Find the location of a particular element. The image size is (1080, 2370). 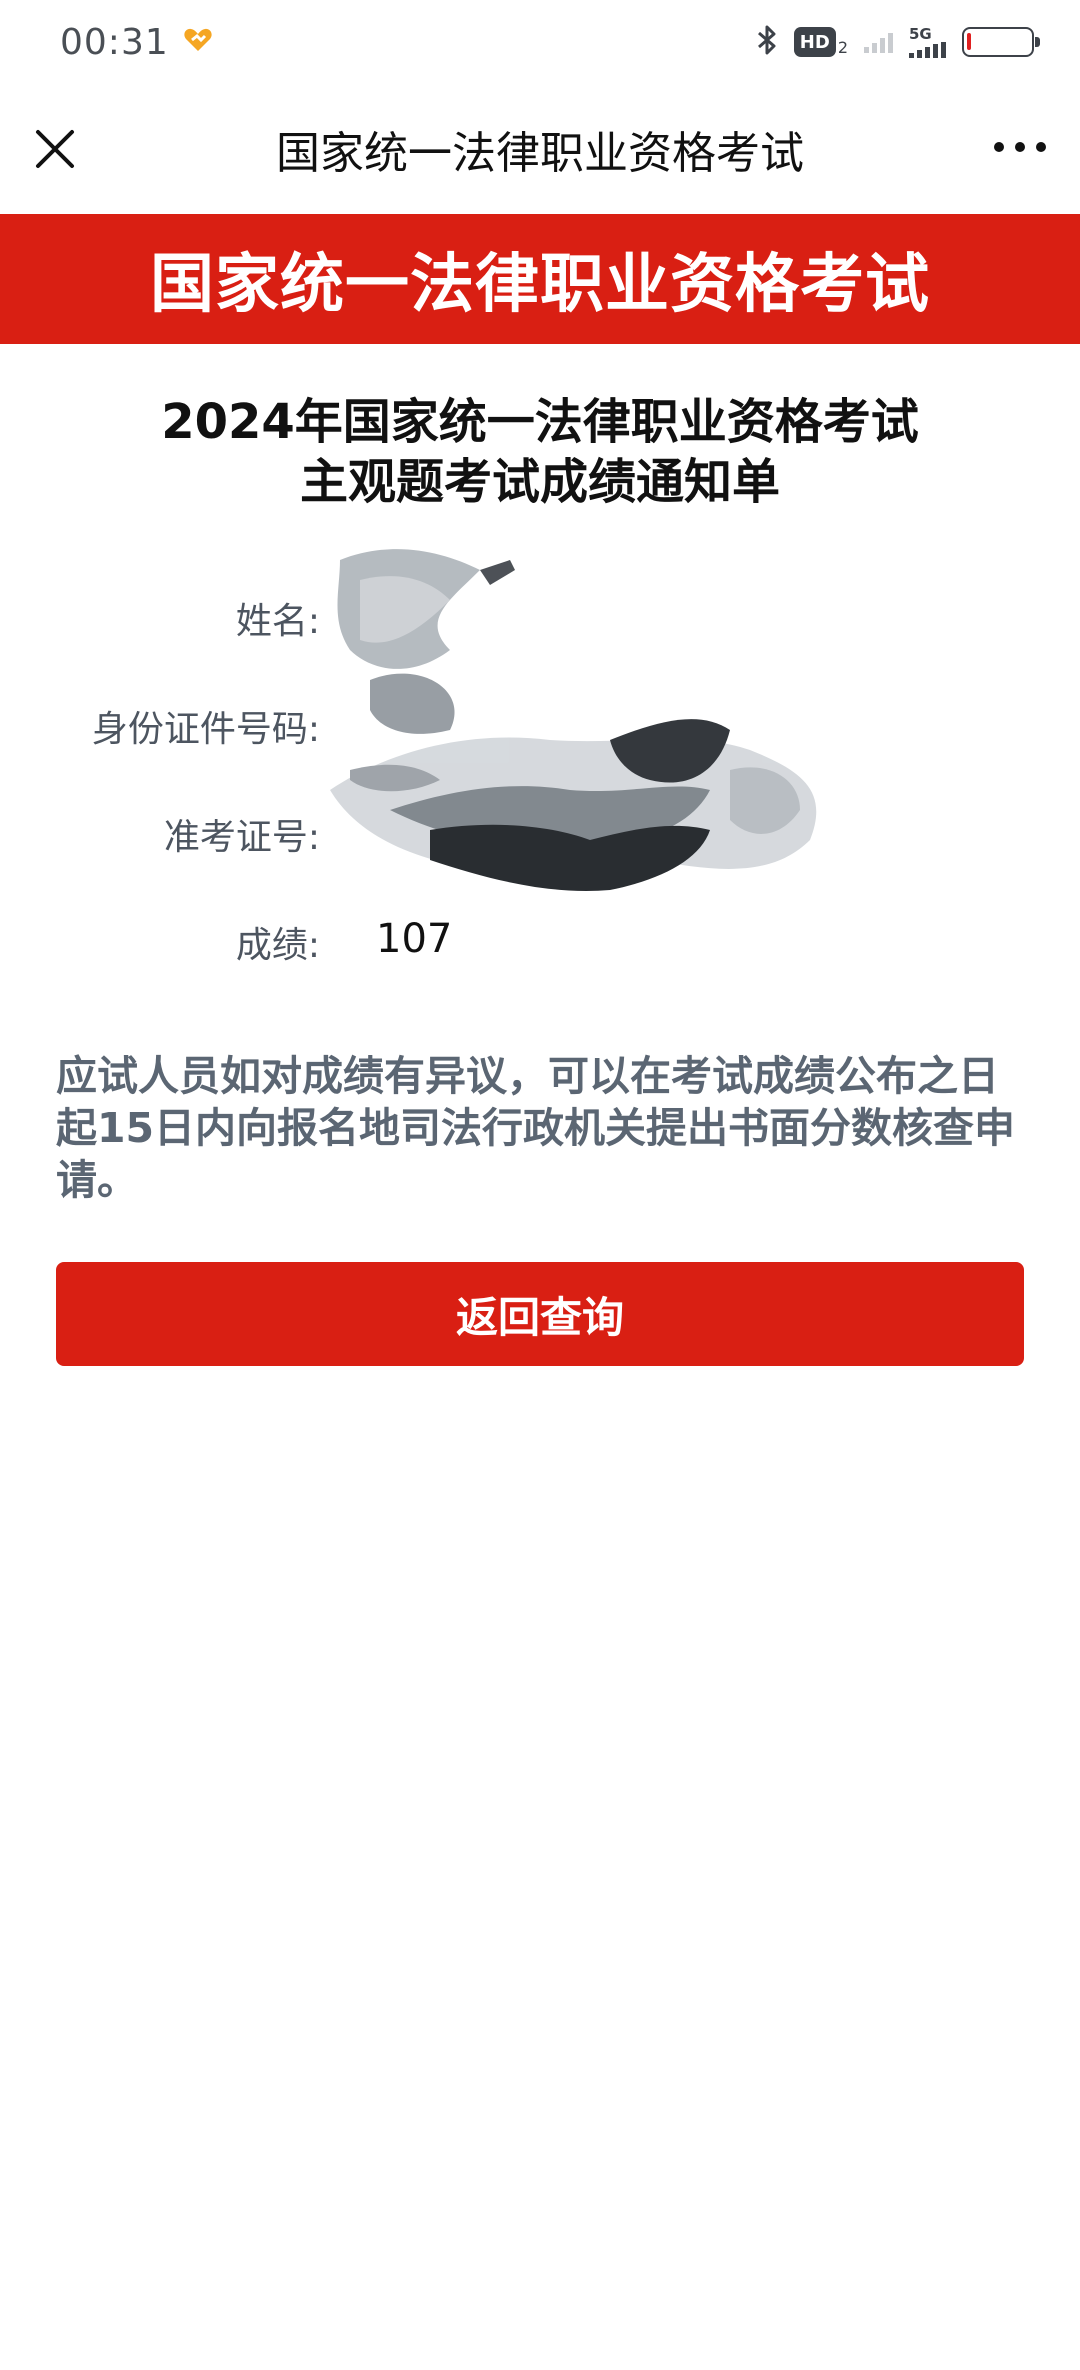

close-icon is located at coordinates (55, 149).